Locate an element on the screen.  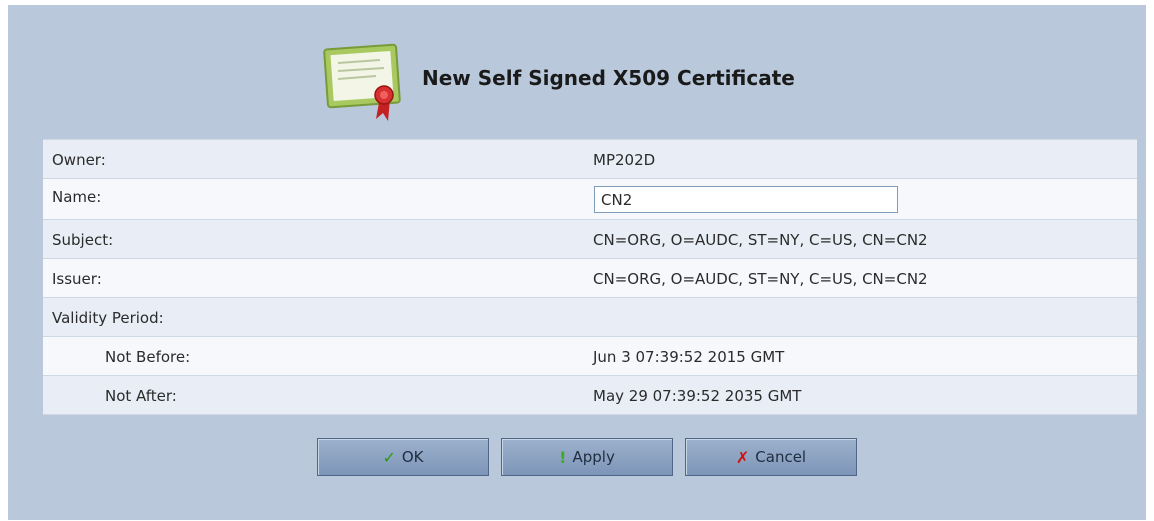
not-before-label: Not Before: is located at coordinates (148, 357).